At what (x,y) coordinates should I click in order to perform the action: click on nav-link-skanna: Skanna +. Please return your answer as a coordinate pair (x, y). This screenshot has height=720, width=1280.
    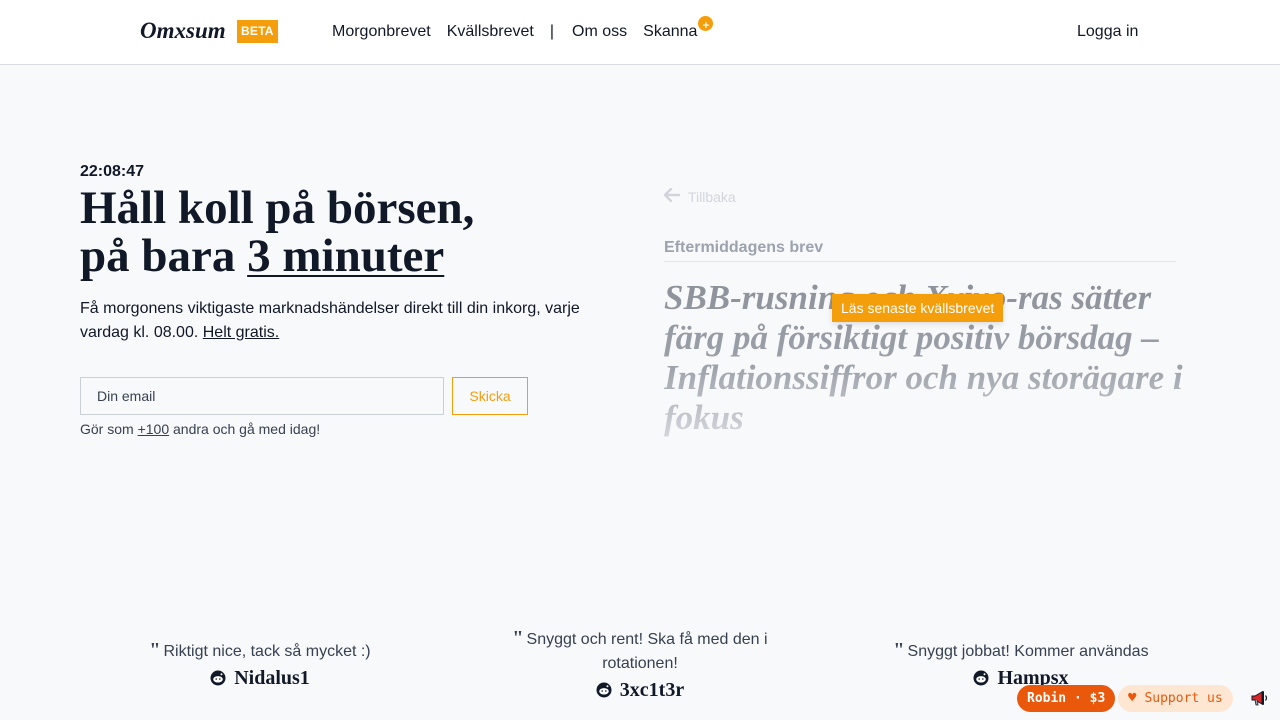
    Looking at the image, I should click on (678, 29).